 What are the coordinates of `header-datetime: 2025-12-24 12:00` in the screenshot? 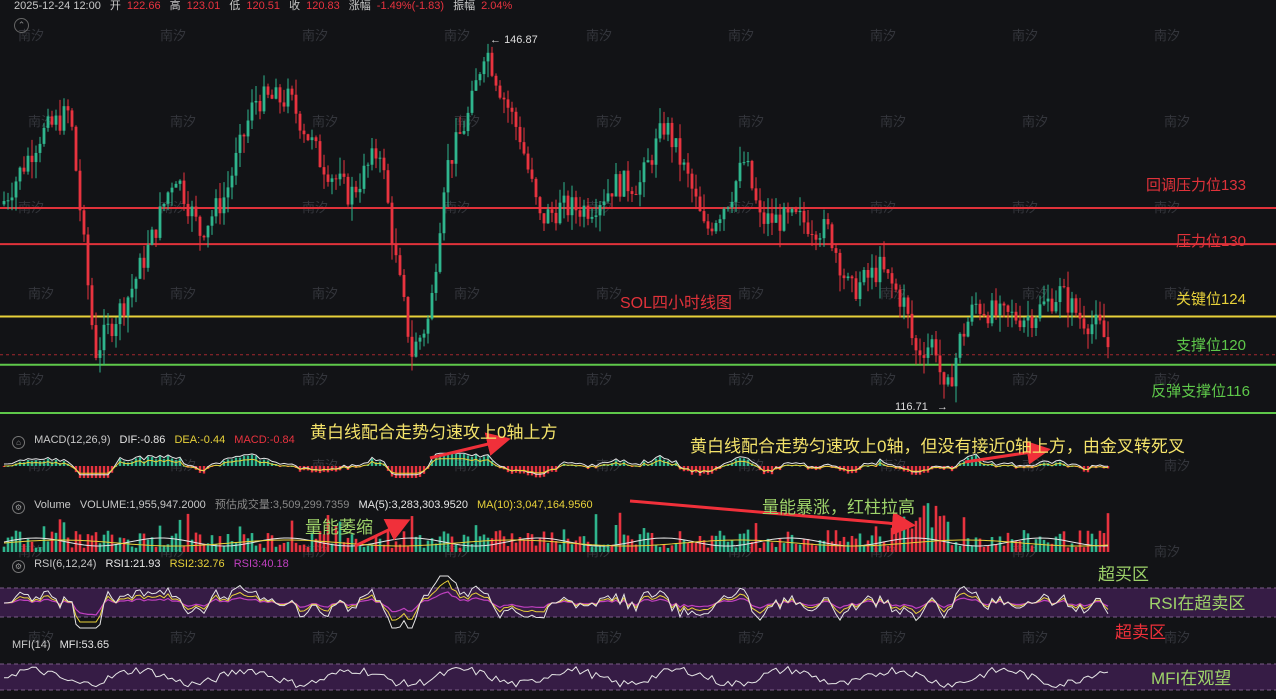 It's located at (57, 6).